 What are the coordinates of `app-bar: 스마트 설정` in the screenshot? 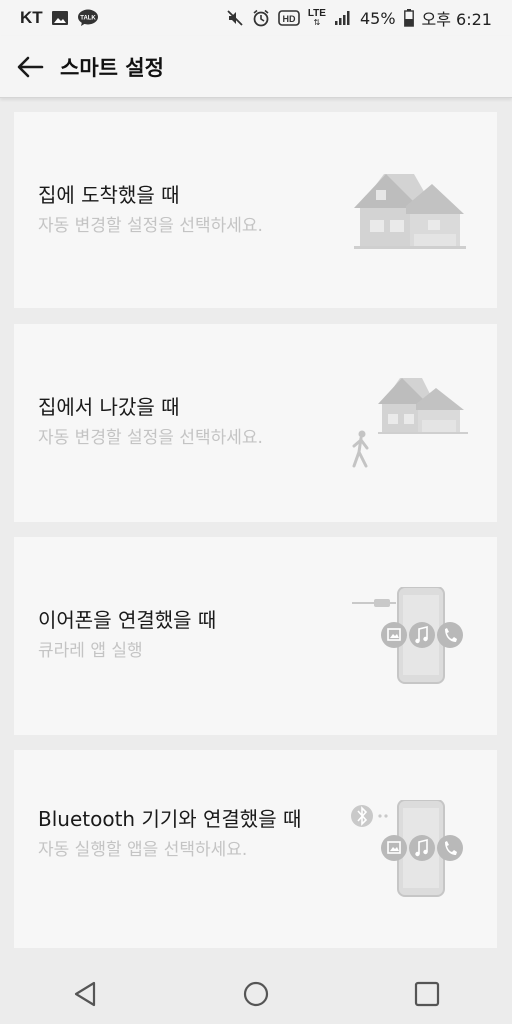 It's located at (256, 67).